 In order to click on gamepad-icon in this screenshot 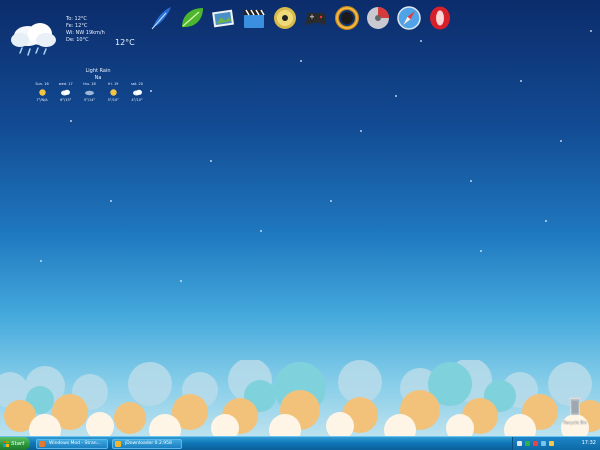, I will do `click(316, 18)`.